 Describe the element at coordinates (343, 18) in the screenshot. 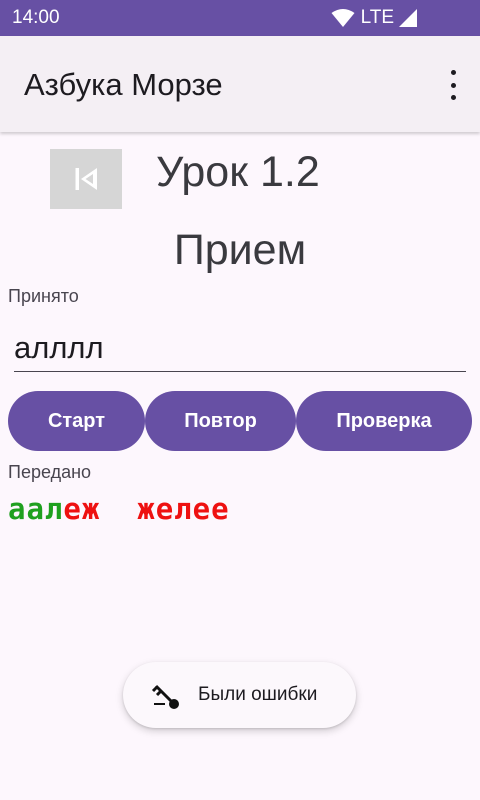

I see `wifi-icon` at that location.